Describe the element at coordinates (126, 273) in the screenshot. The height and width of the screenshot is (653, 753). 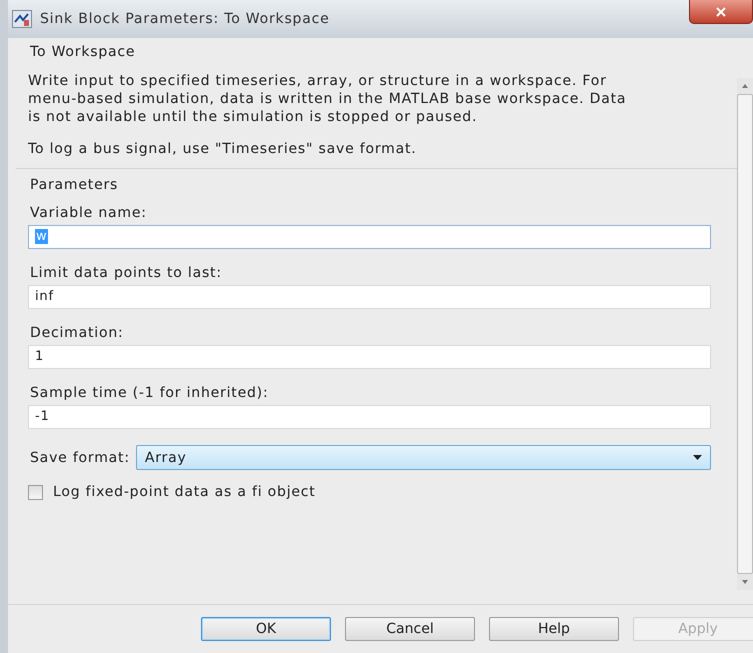
I see `field-label: Limit data points to last:` at that location.